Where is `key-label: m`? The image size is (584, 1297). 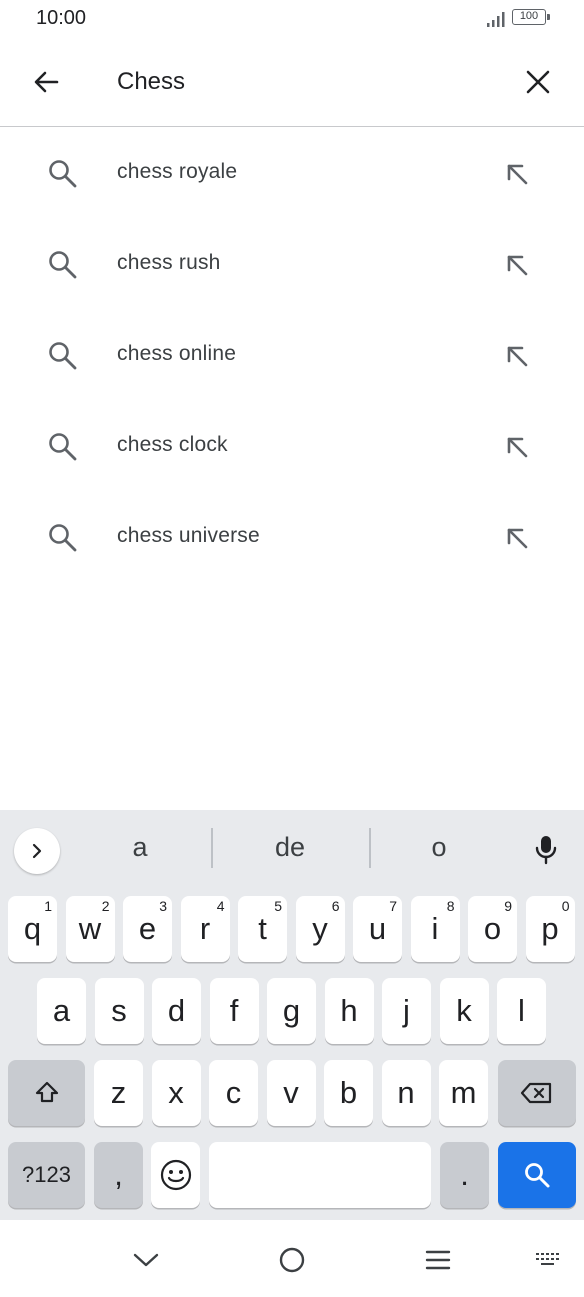
key-label: m is located at coordinates (463, 1092).